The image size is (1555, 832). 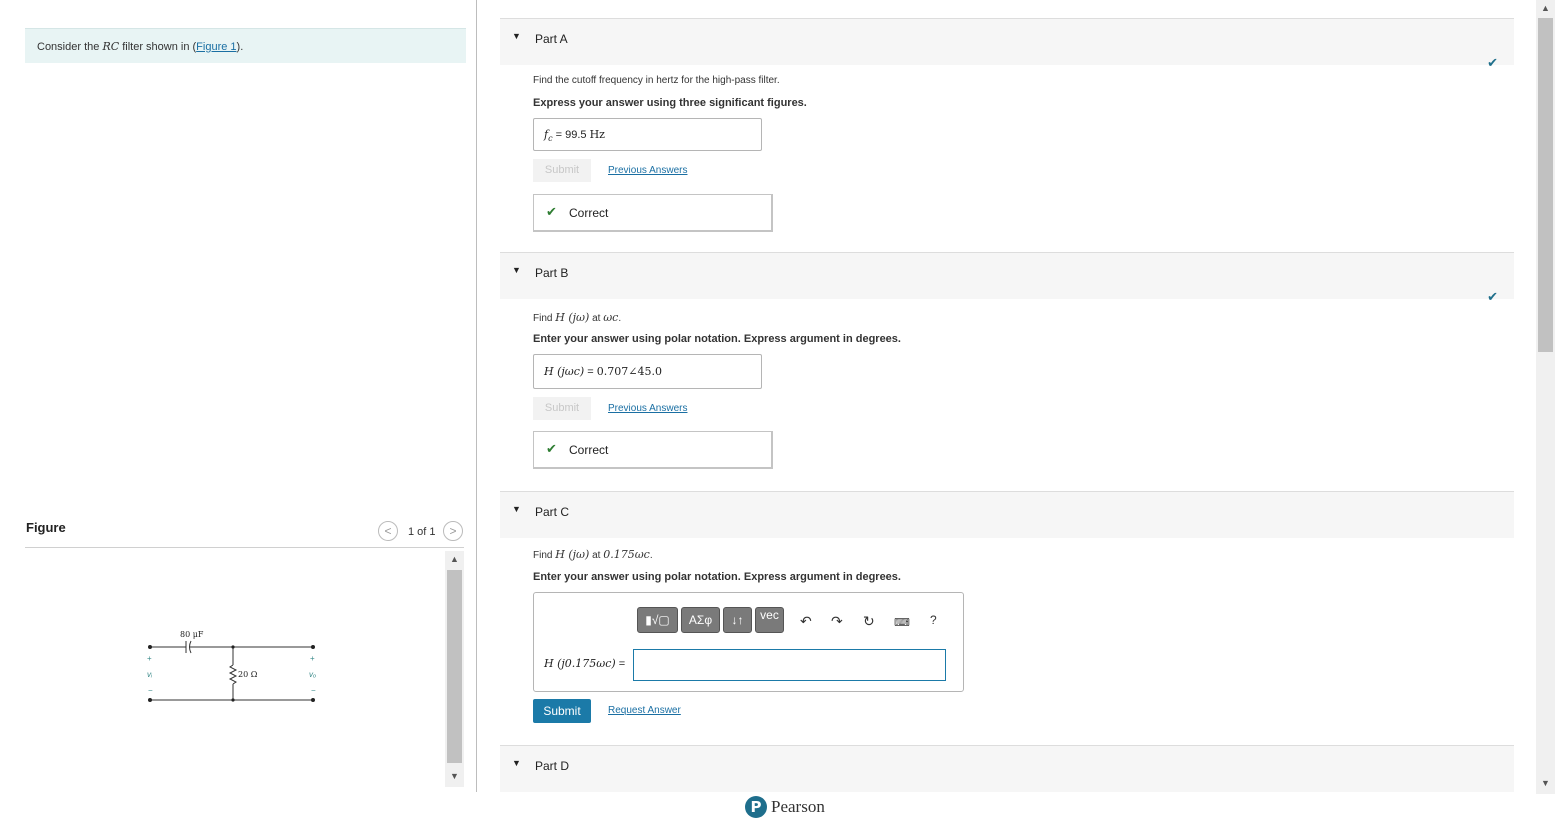 I want to click on answer-lhs: H (jωc), so click(x=564, y=371).